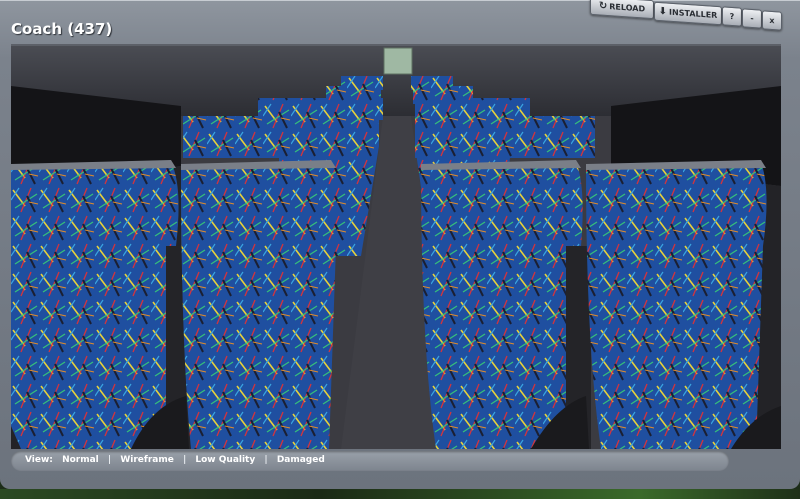 This screenshot has width=800, height=499. Describe the element at coordinates (688, 13) in the screenshot. I see `installer-button: ⬇ INSTALLER` at that location.